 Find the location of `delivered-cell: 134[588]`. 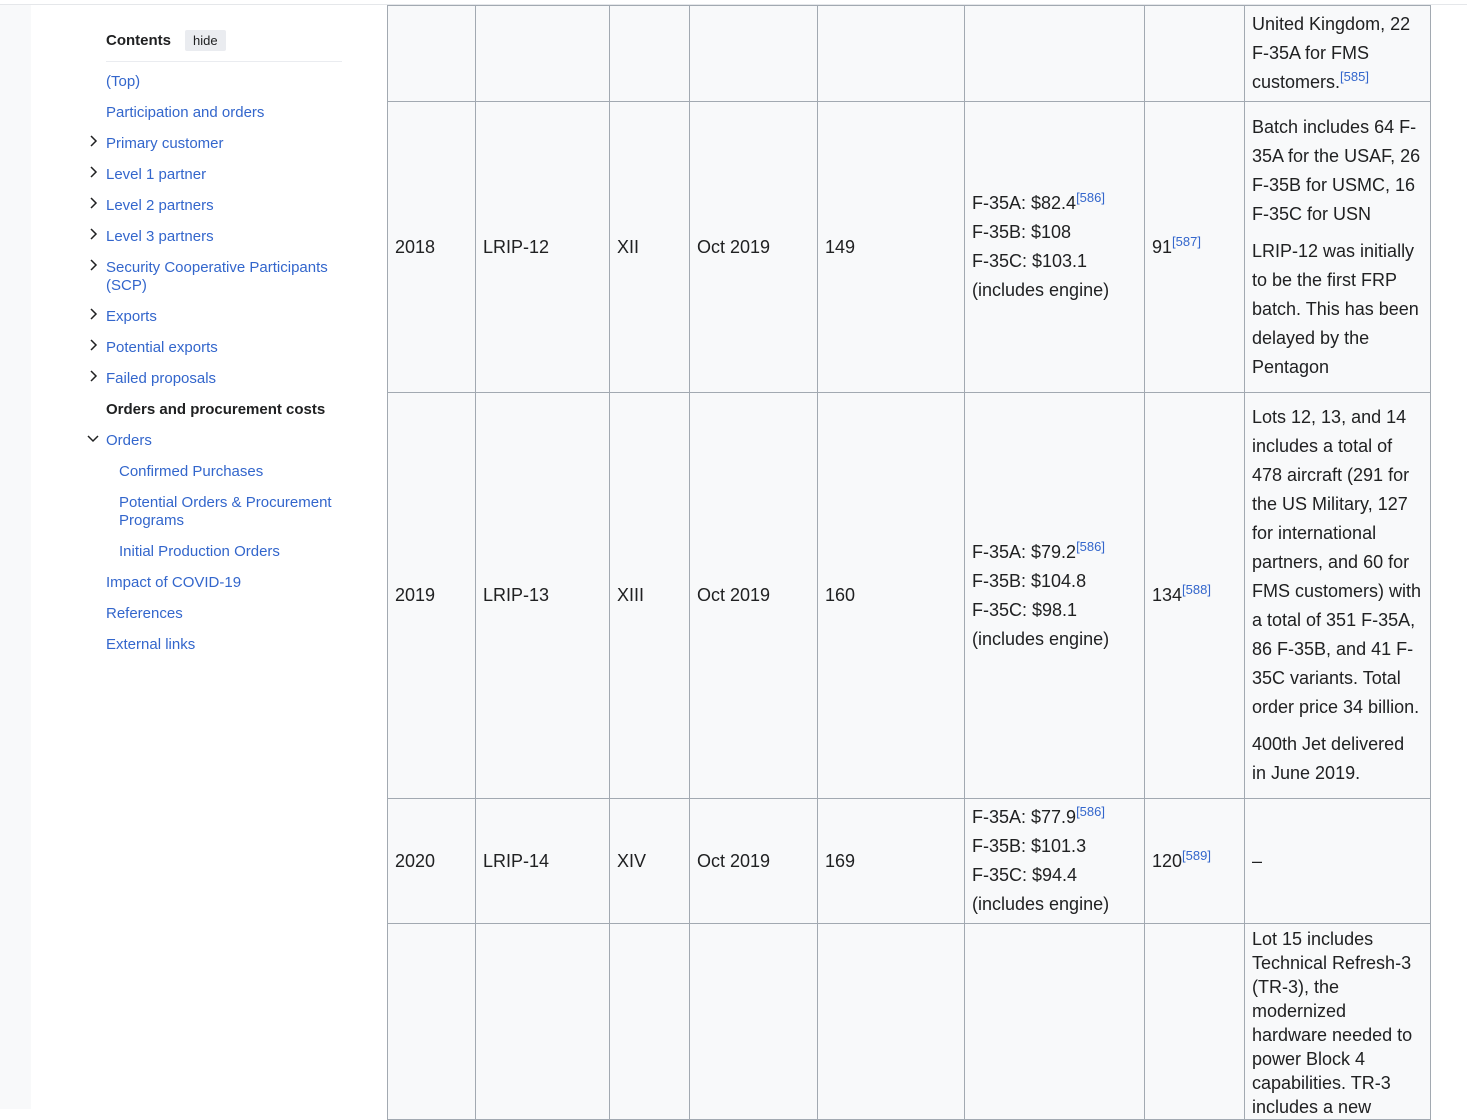

delivered-cell: 134[588] is located at coordinates (1194, 595).